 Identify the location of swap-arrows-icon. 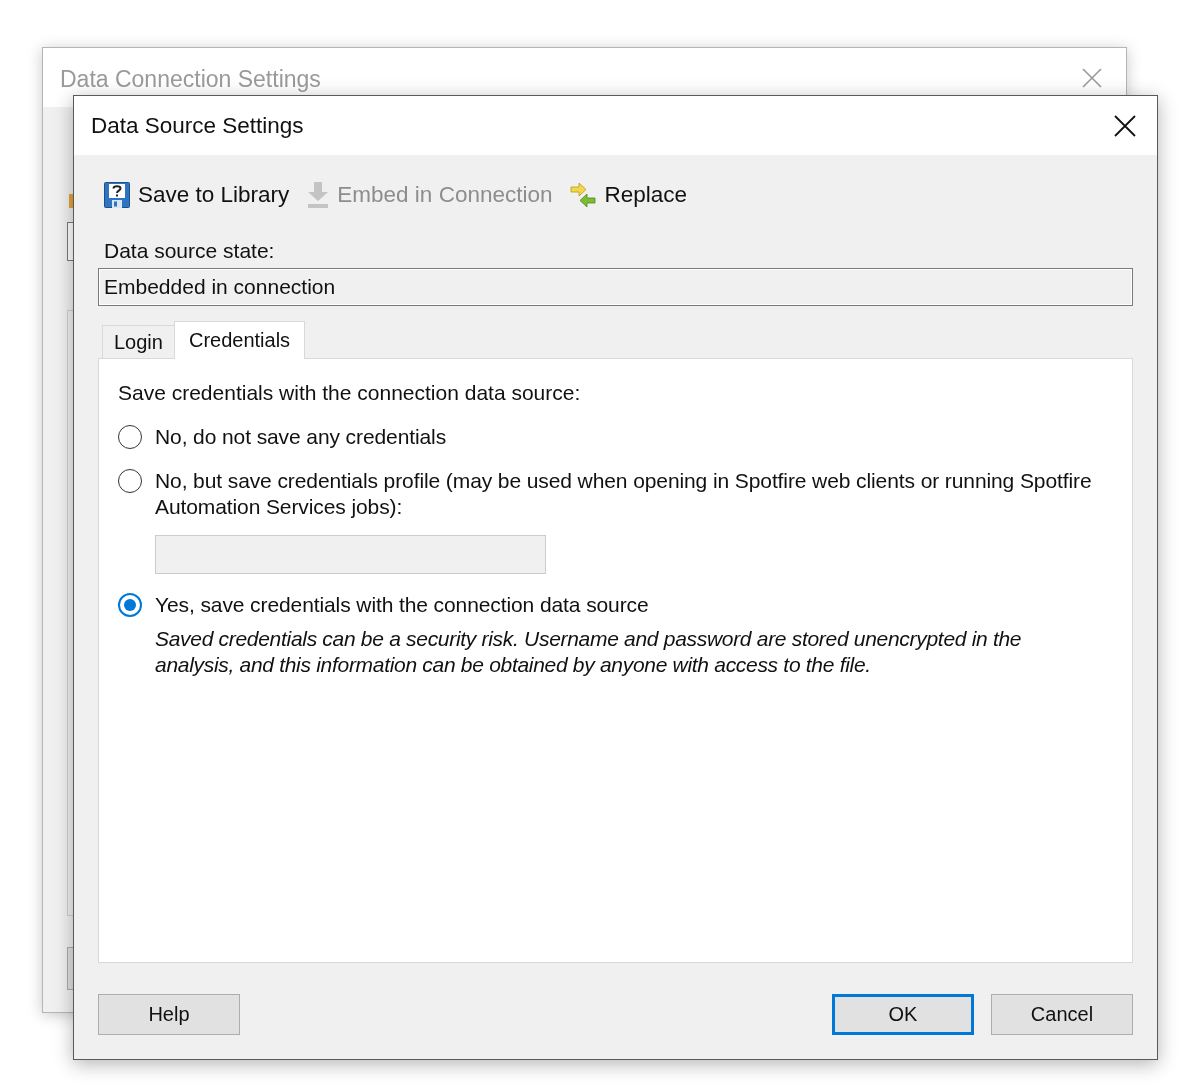
(583, 195).